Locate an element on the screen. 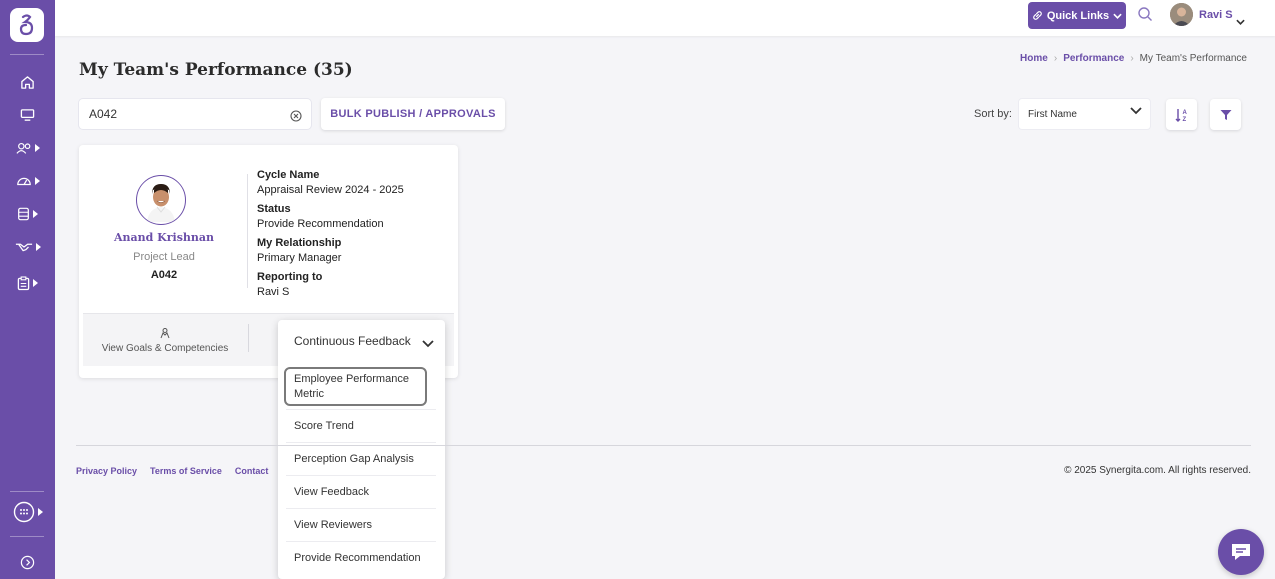 The width and height of the screenshot is (1275, 579). status-value: Provide Recommendation is located at coordinates (320, 224).